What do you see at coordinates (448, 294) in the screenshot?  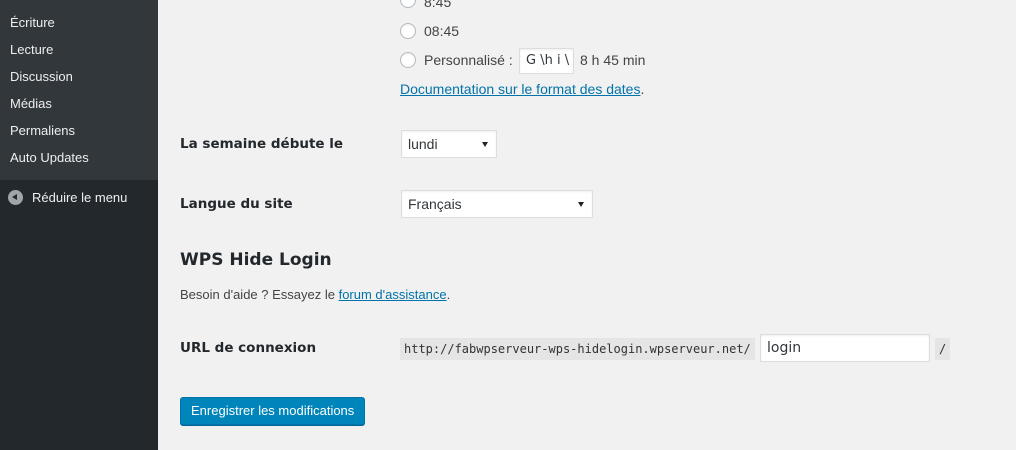 I see `help-suffix: .` at bounding box center [448, 294].